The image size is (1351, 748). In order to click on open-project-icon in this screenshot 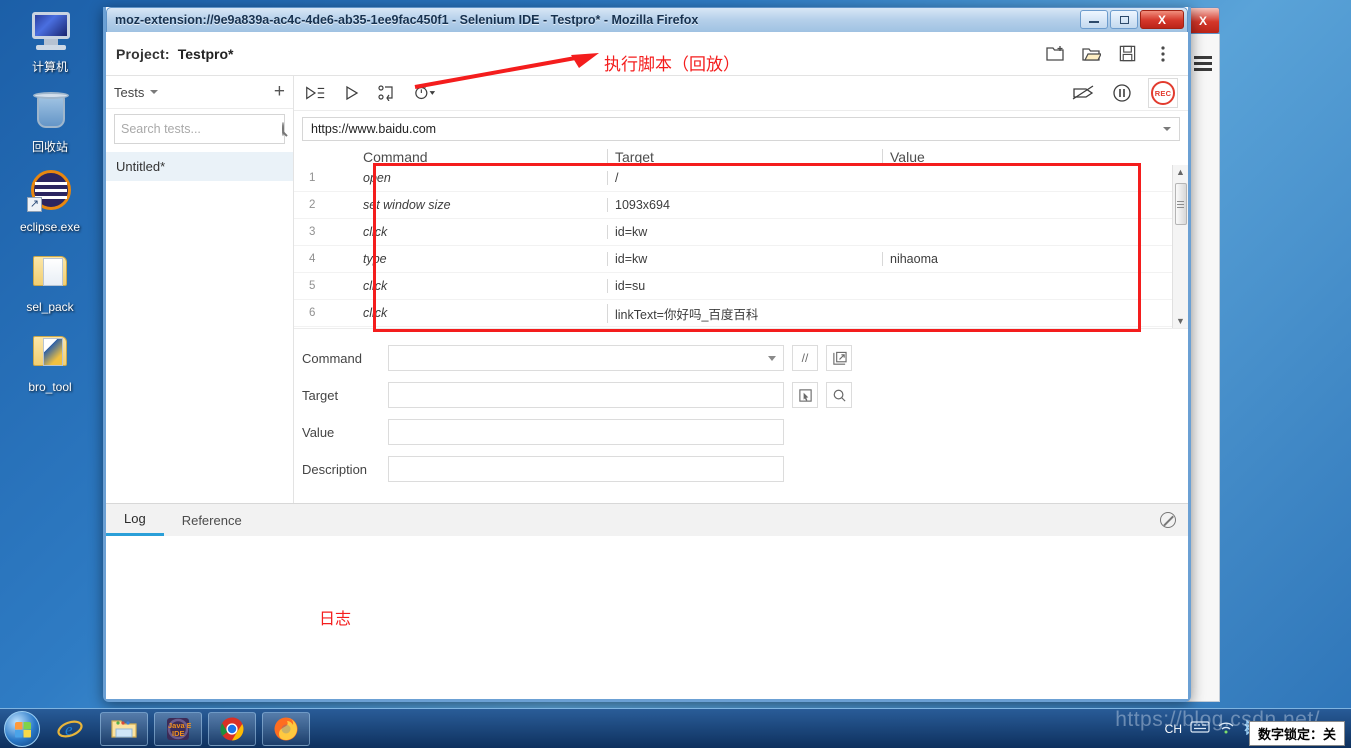, I will do `click(1091, 54)`.